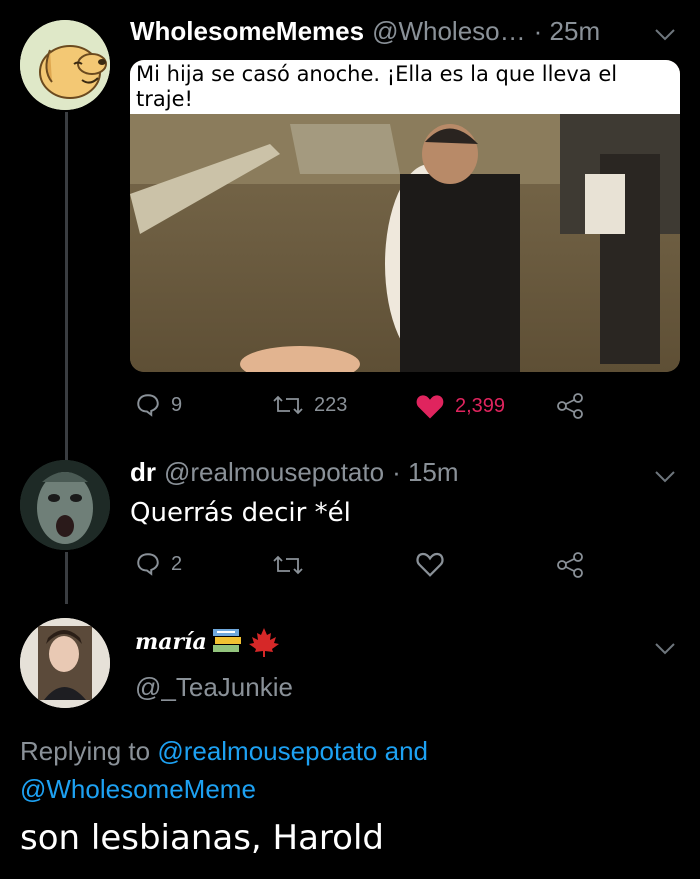 This screenshot has height=879, width=700. I want to click on retweet-count: 223, so click(331, 404).